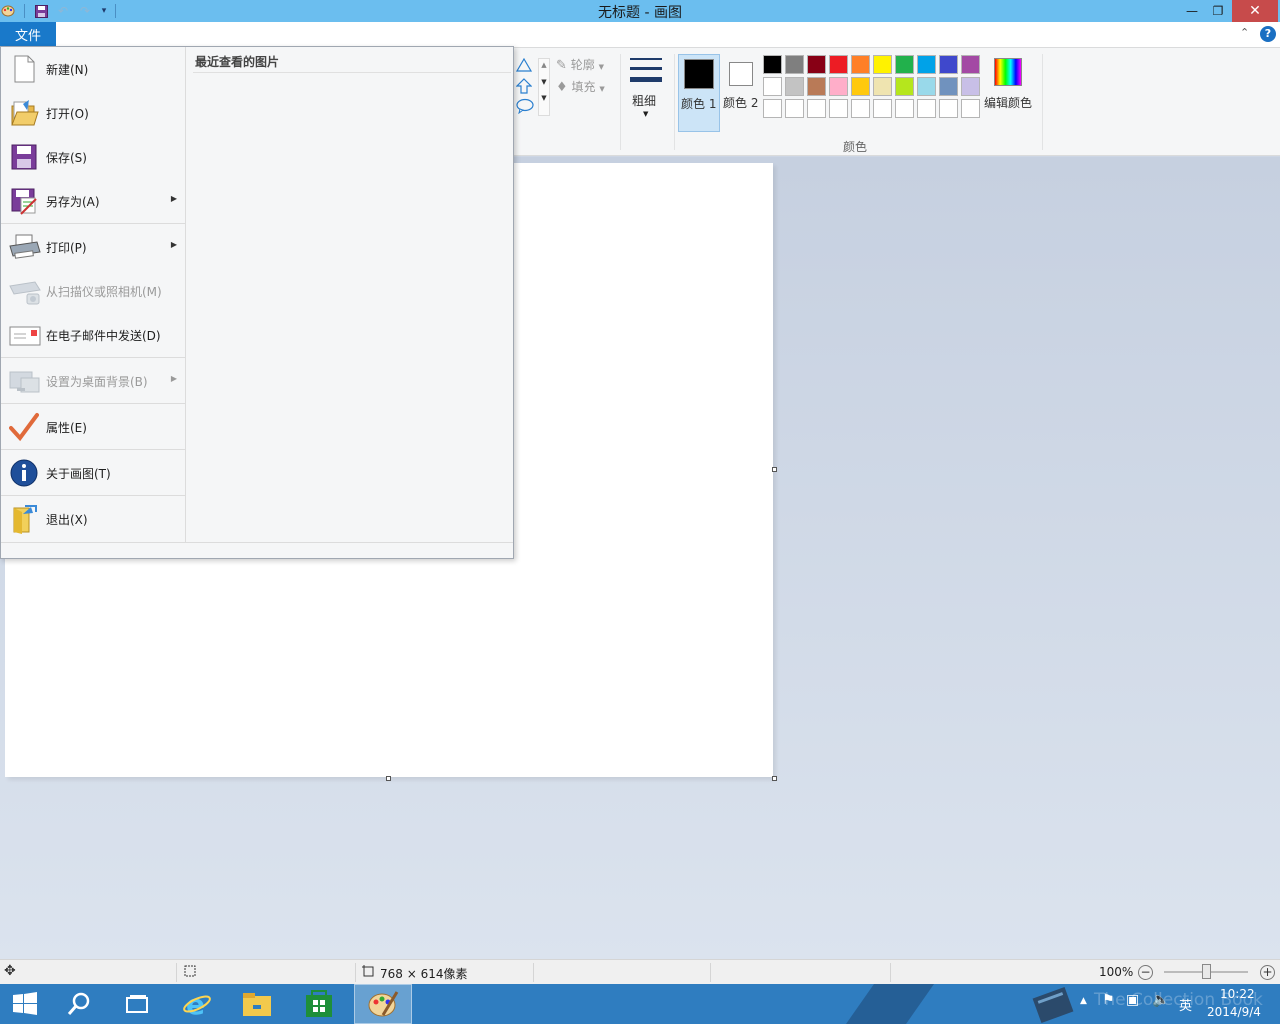  I want to click on menu-item-label: 保存(S), so click(66, 158).